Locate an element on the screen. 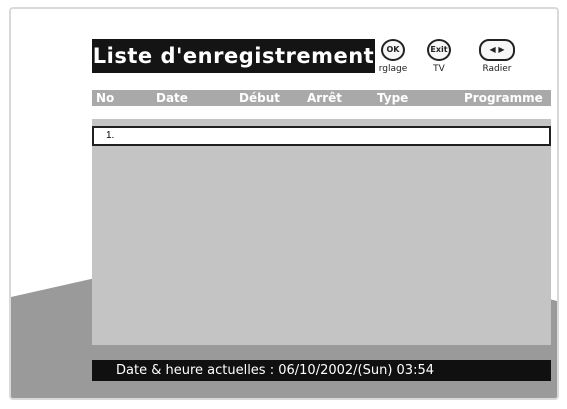 This screenshot has height=409, width=567. col-programme: Programme is located at coordinates (503, 98).